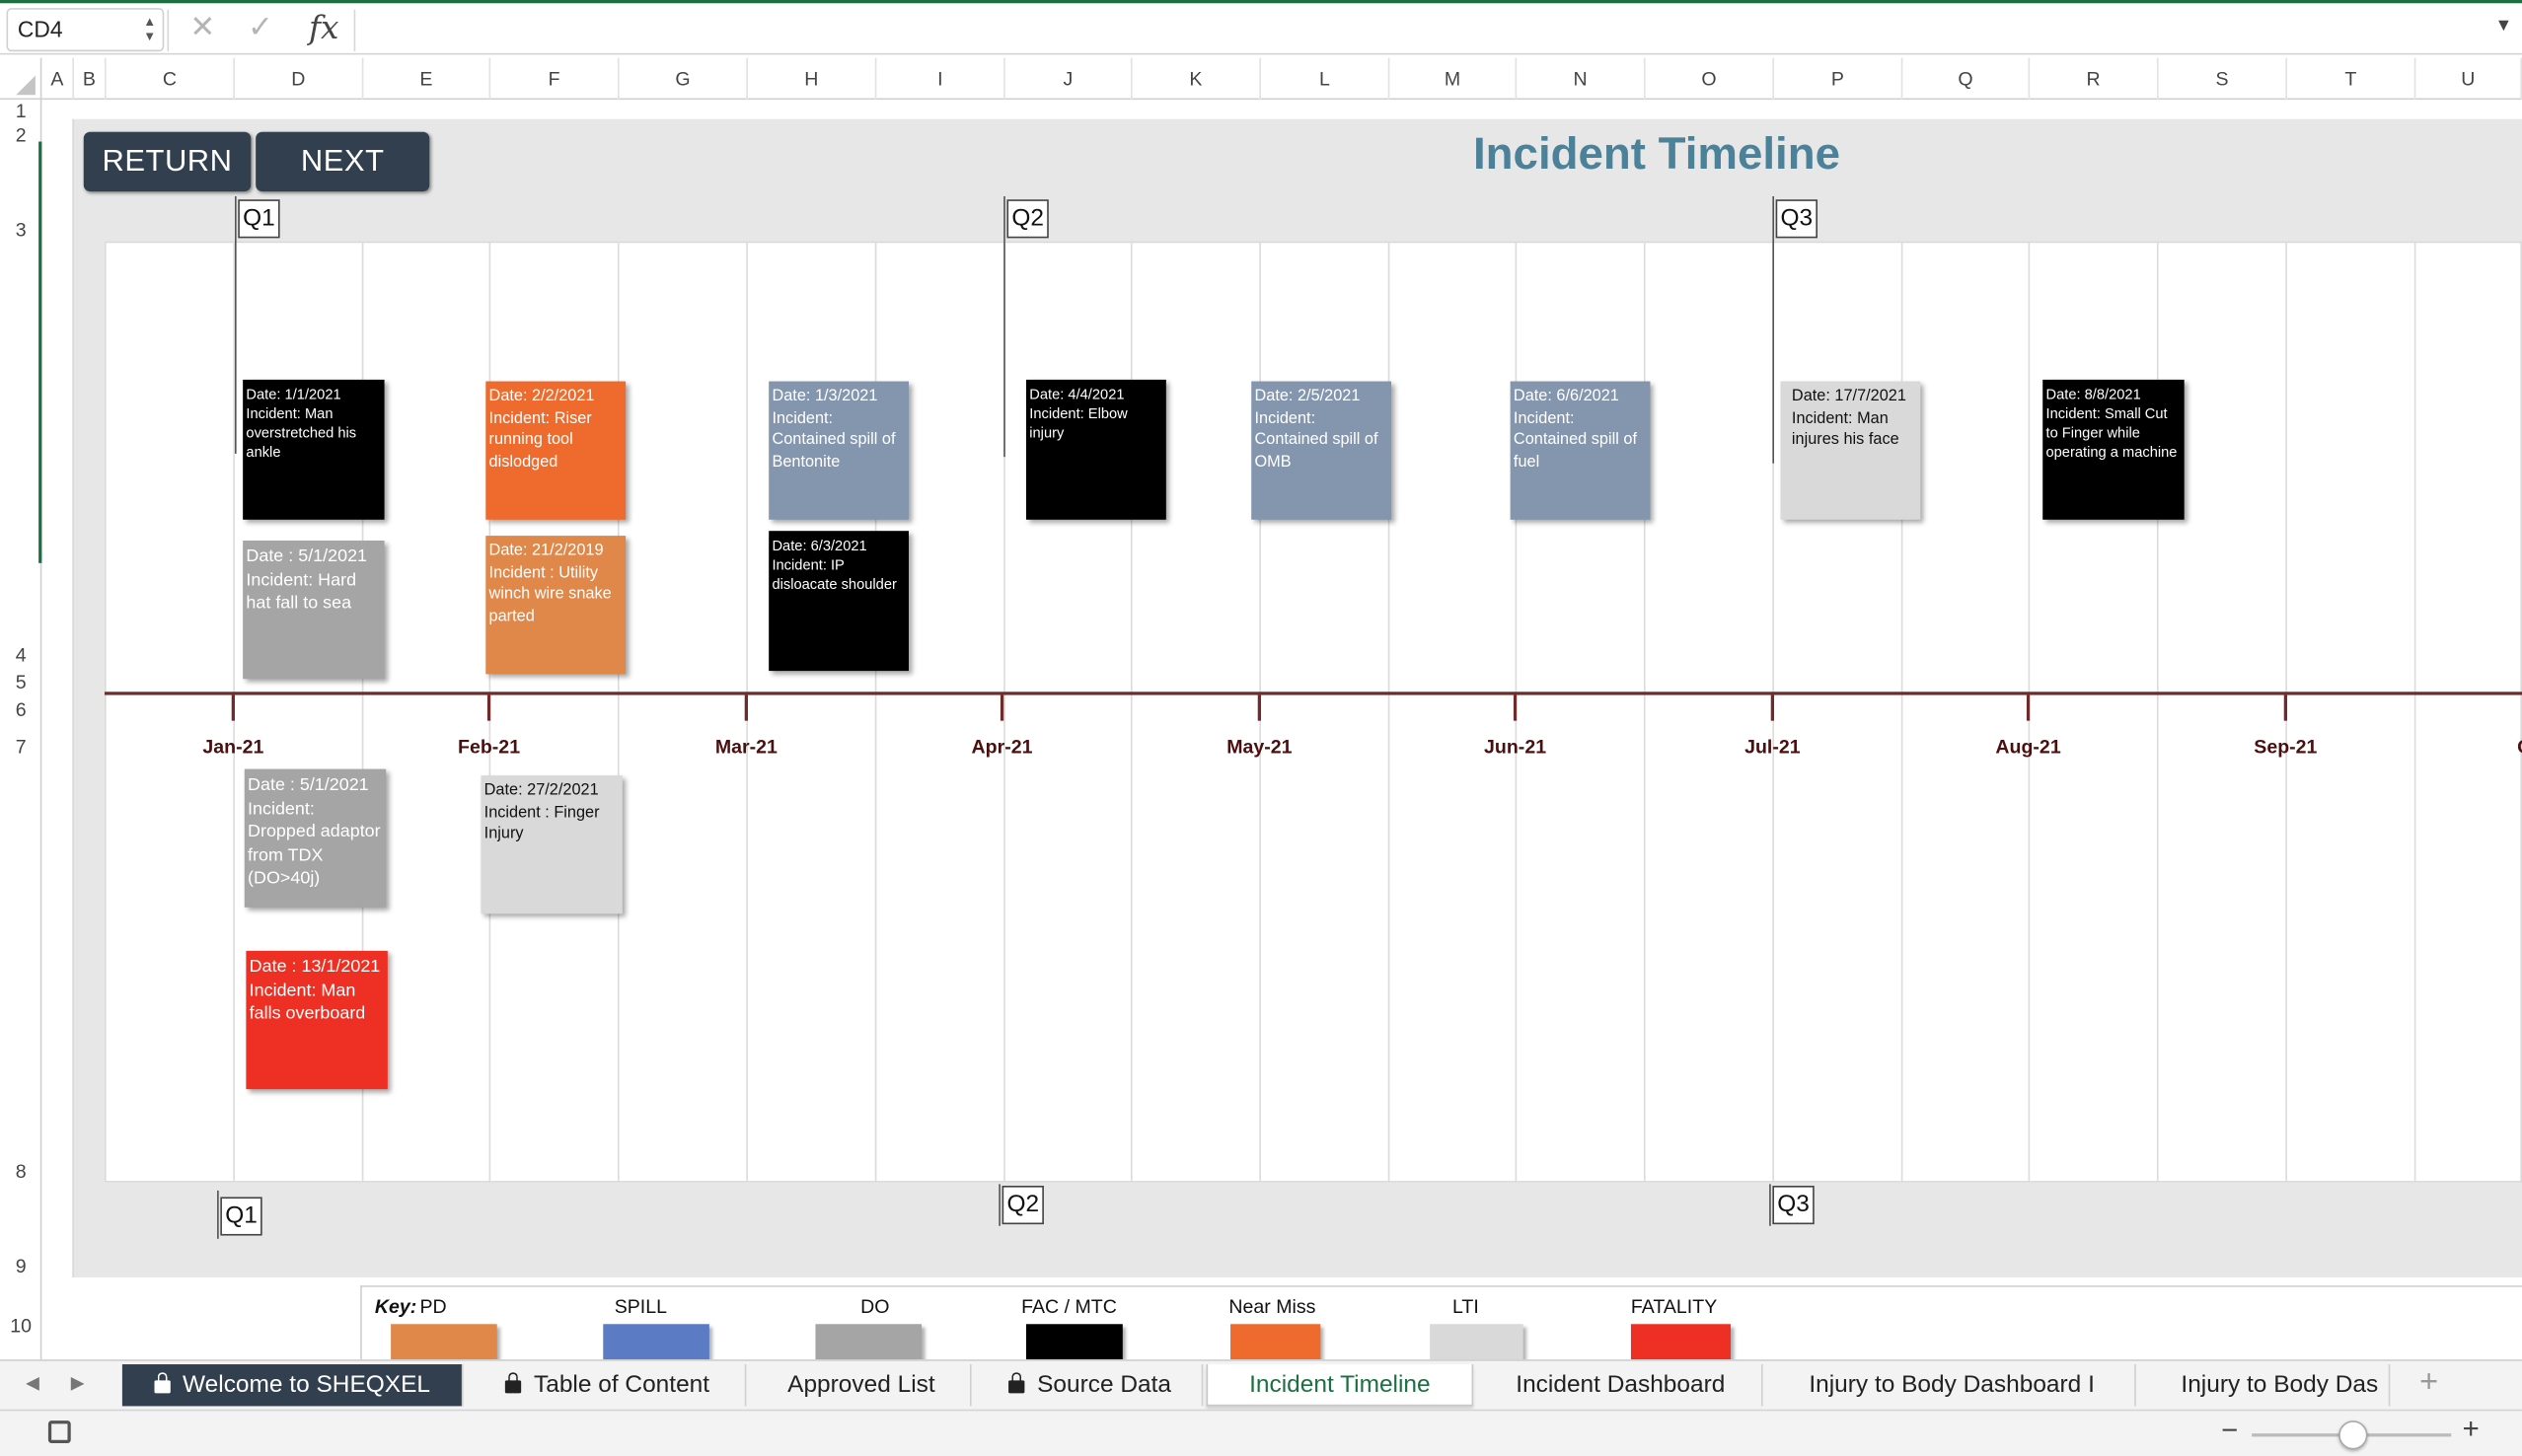  I want to click on tab-incident-timeline: Incident Timeline, so click(1340, 1385).